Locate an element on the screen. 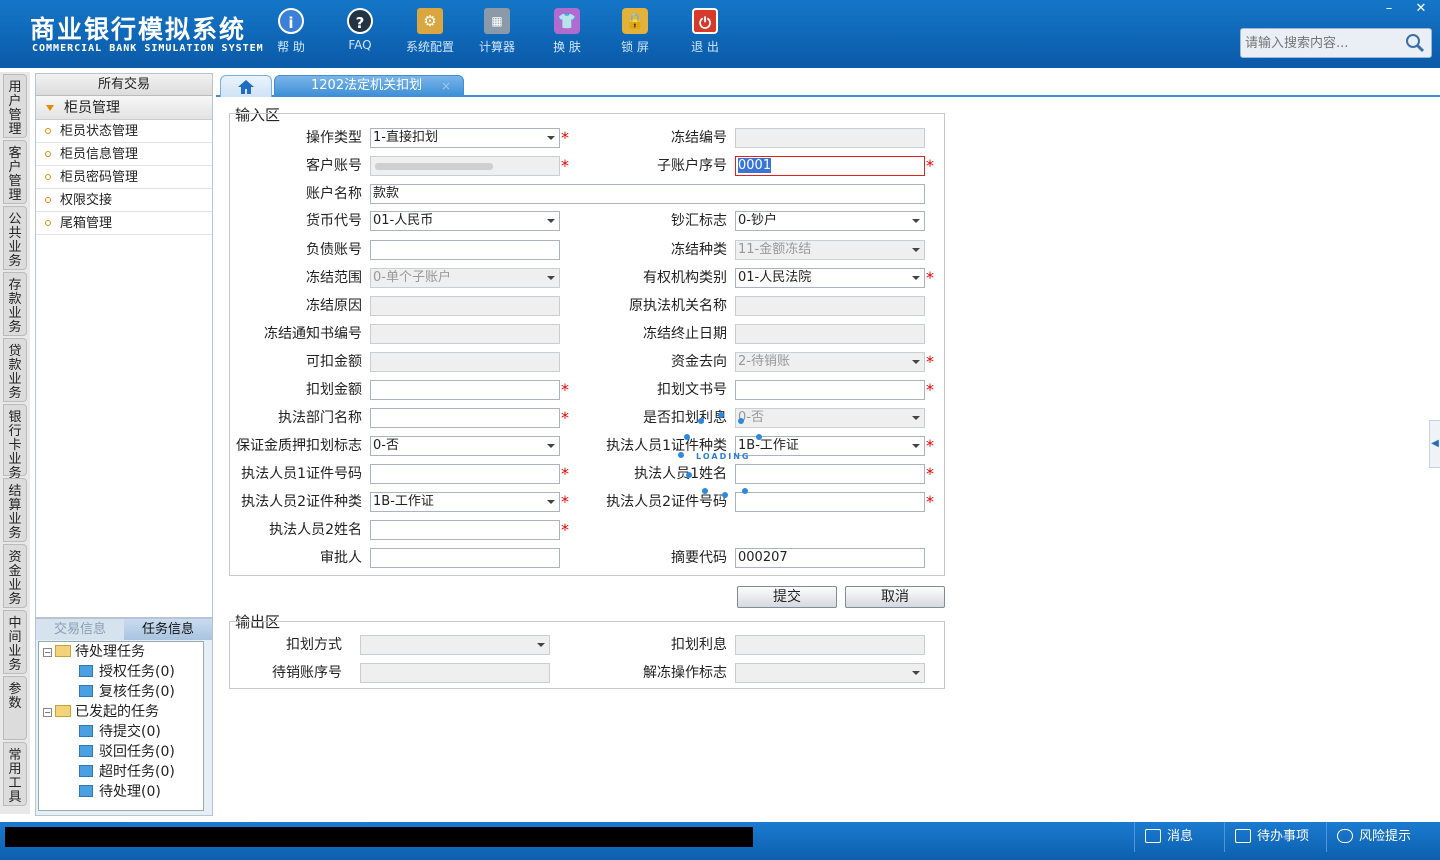  menu-item-teller-password: 柜员密码管理 is located at coordinates (124, 177).